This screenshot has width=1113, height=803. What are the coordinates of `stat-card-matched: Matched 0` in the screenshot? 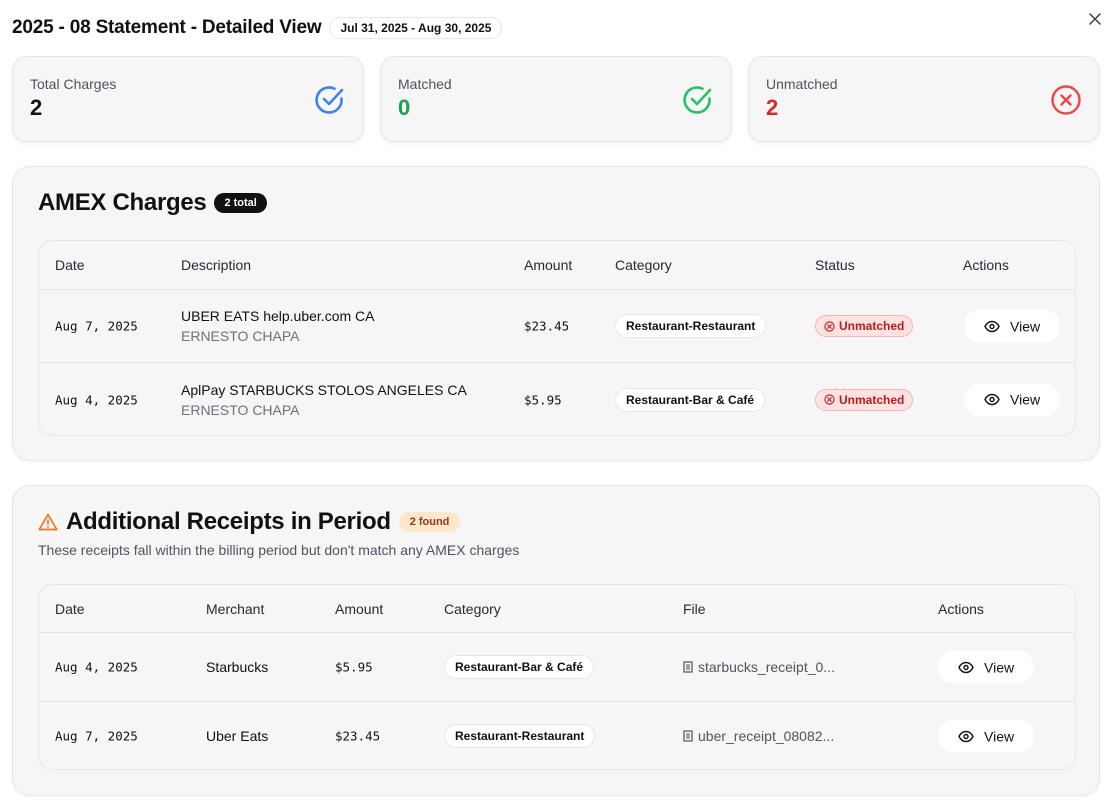 It's located at (556, 99).